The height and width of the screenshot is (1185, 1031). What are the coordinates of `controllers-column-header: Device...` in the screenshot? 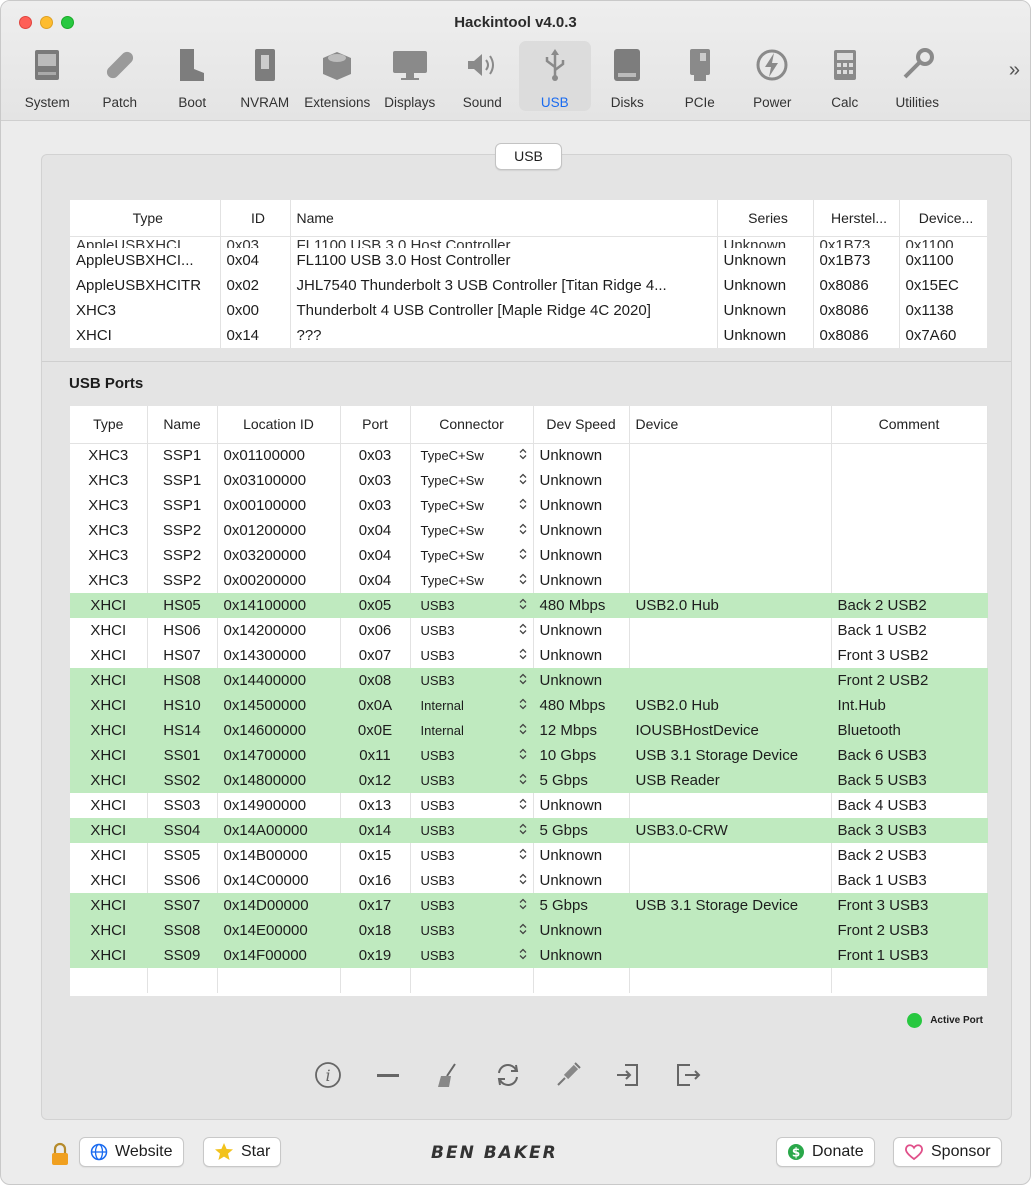 It's located at (943, 218).